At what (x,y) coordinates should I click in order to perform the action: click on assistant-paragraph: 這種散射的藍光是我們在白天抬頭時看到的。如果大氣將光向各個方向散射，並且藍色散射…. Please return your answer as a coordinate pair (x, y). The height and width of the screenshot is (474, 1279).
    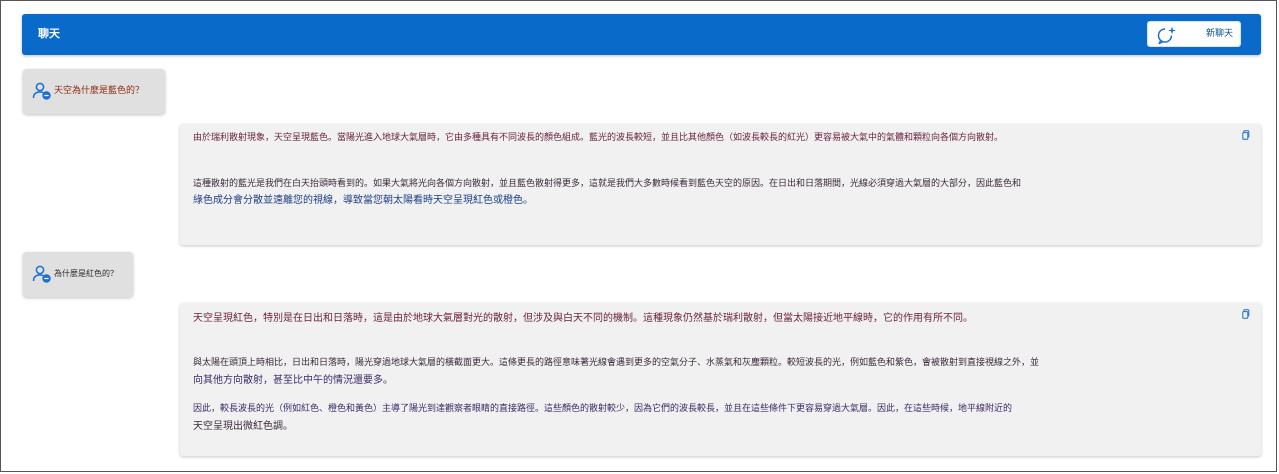
    Looking at the image, I should click on (607, 184).